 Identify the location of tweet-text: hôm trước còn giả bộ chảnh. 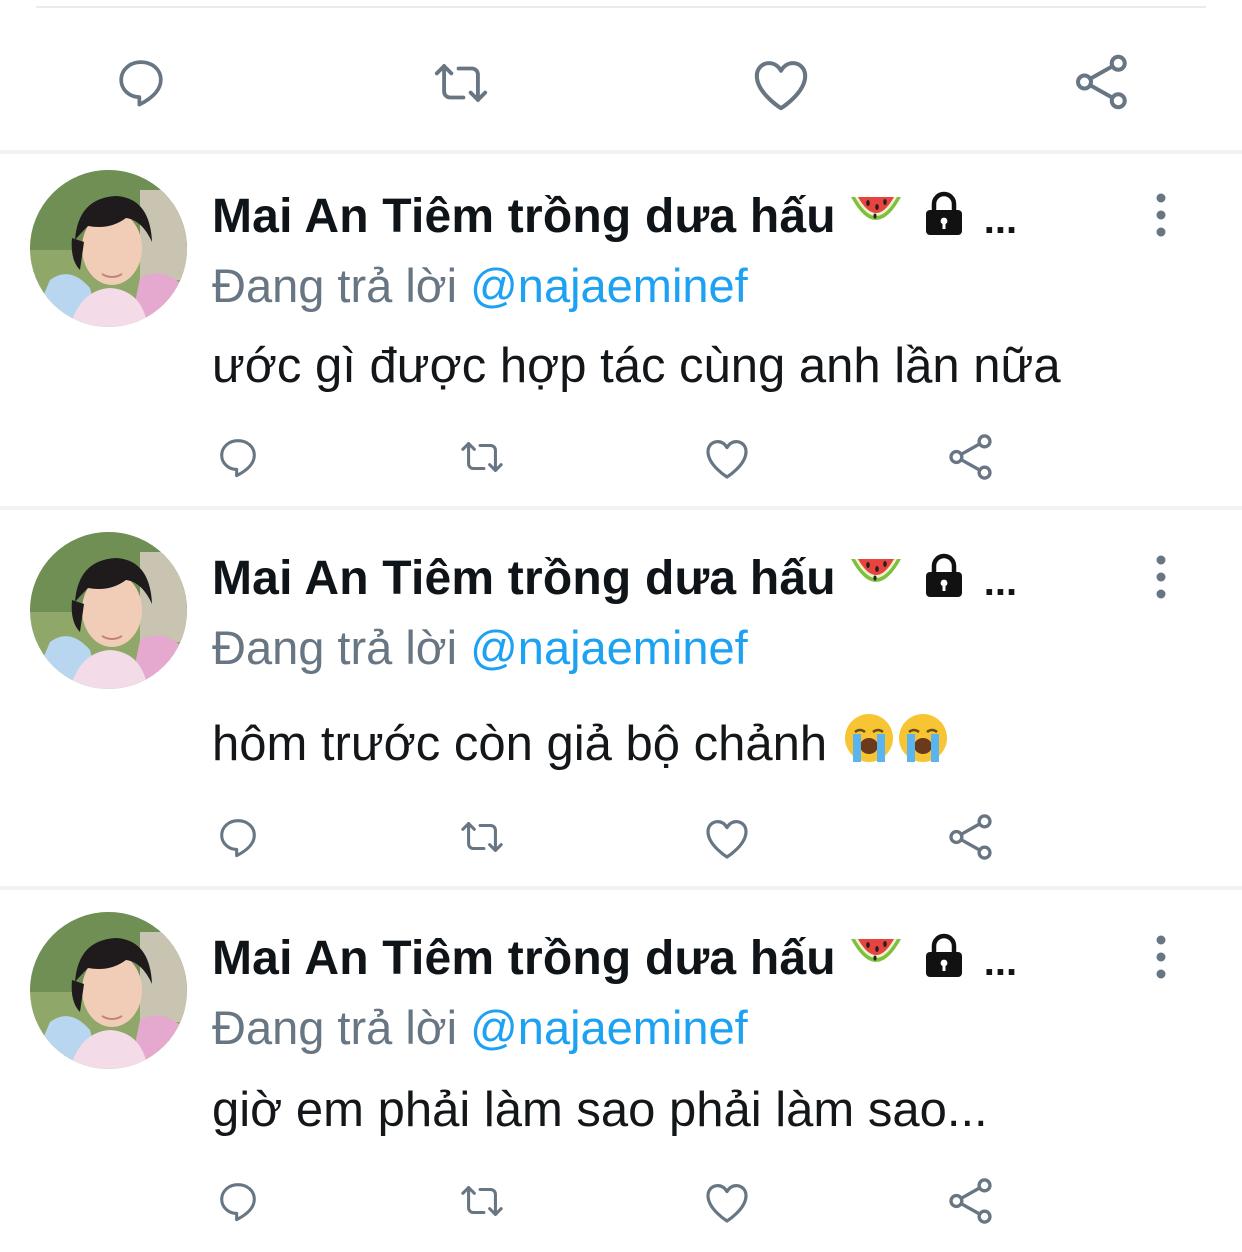
(580, 744).